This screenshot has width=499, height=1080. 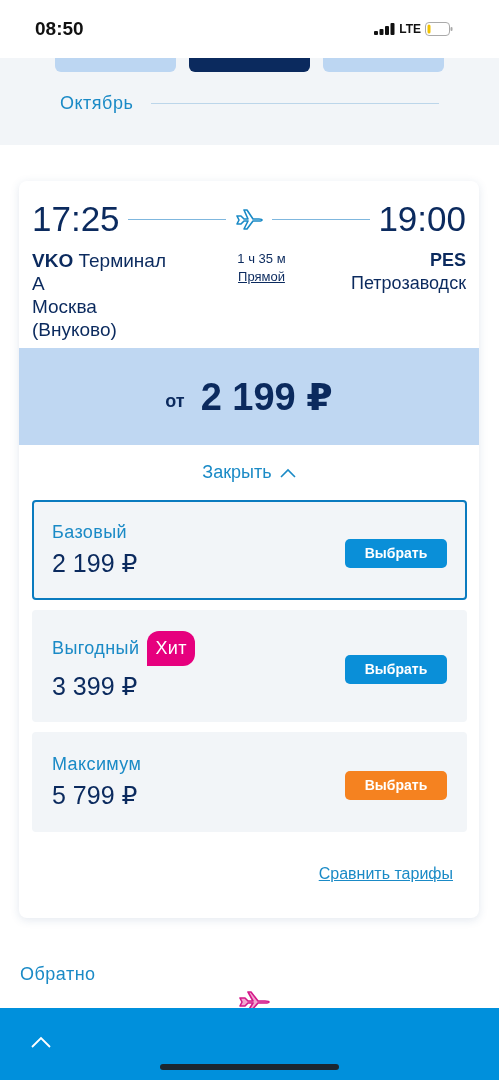 What do you see at coordinates (422, 219) in the screenshot?
I see `arrival-time: 19:00` at bounding box center [422, 219].